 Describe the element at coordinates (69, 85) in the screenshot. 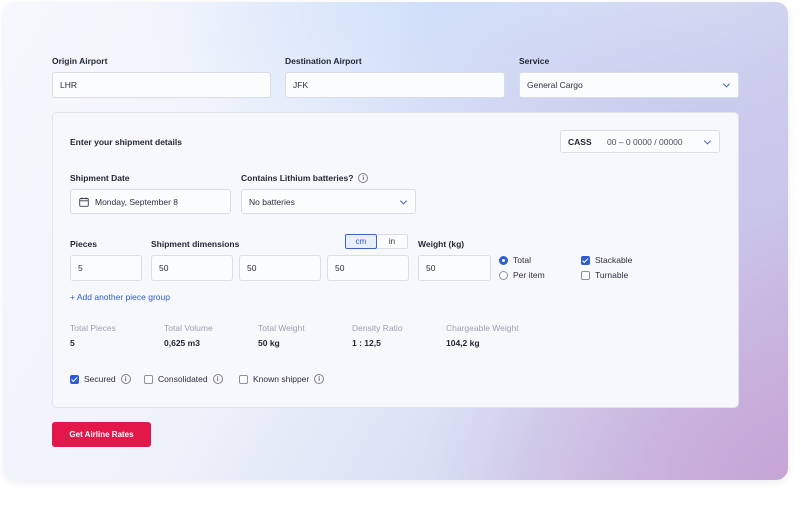

I see `origin-value: LHR` at that location.